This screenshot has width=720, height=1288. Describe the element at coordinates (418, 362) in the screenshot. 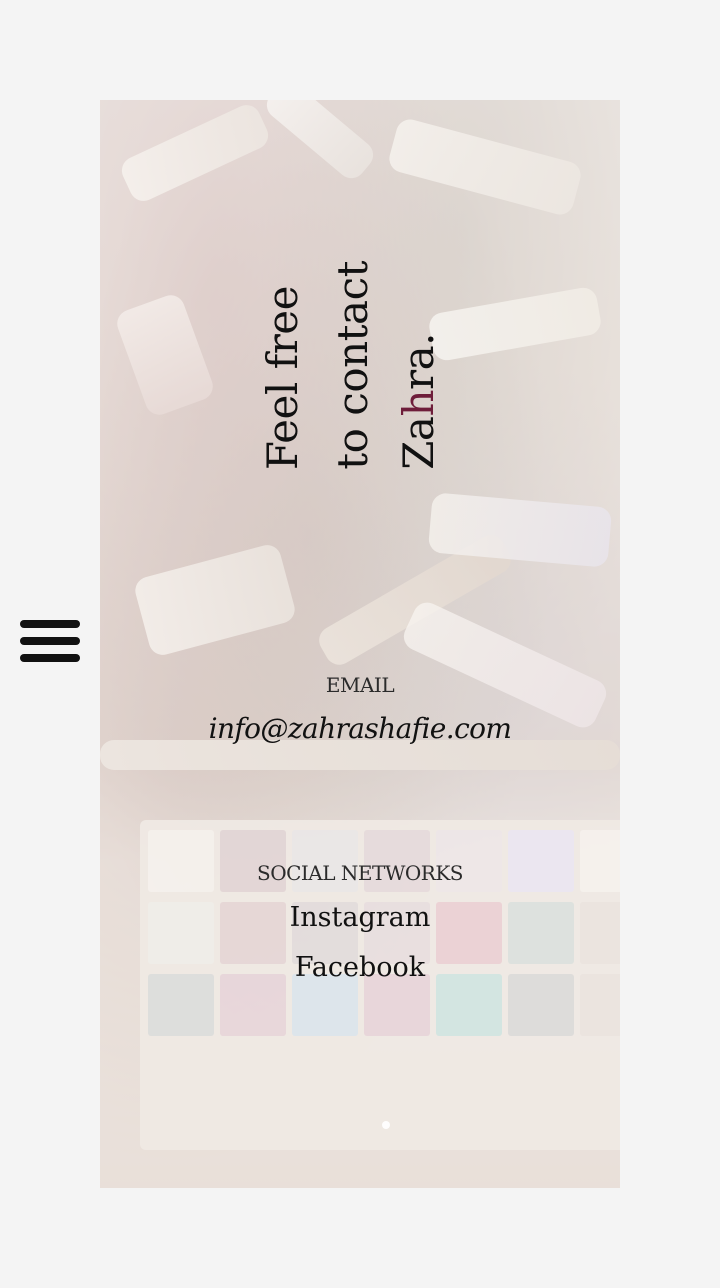

I see `heading-name-part-2: ra.` at that location.